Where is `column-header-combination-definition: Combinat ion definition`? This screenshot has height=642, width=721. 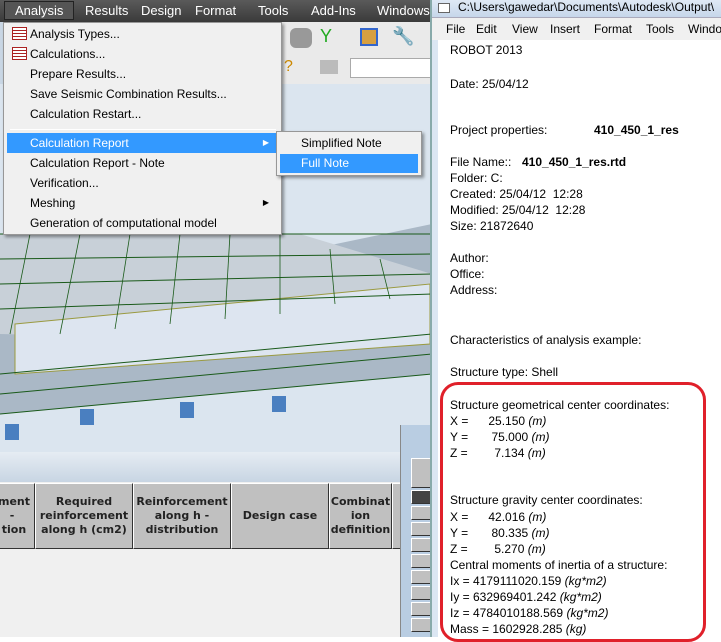 column-header-combination-definition: Combinat ion definition is located at coordinates (360, 516).